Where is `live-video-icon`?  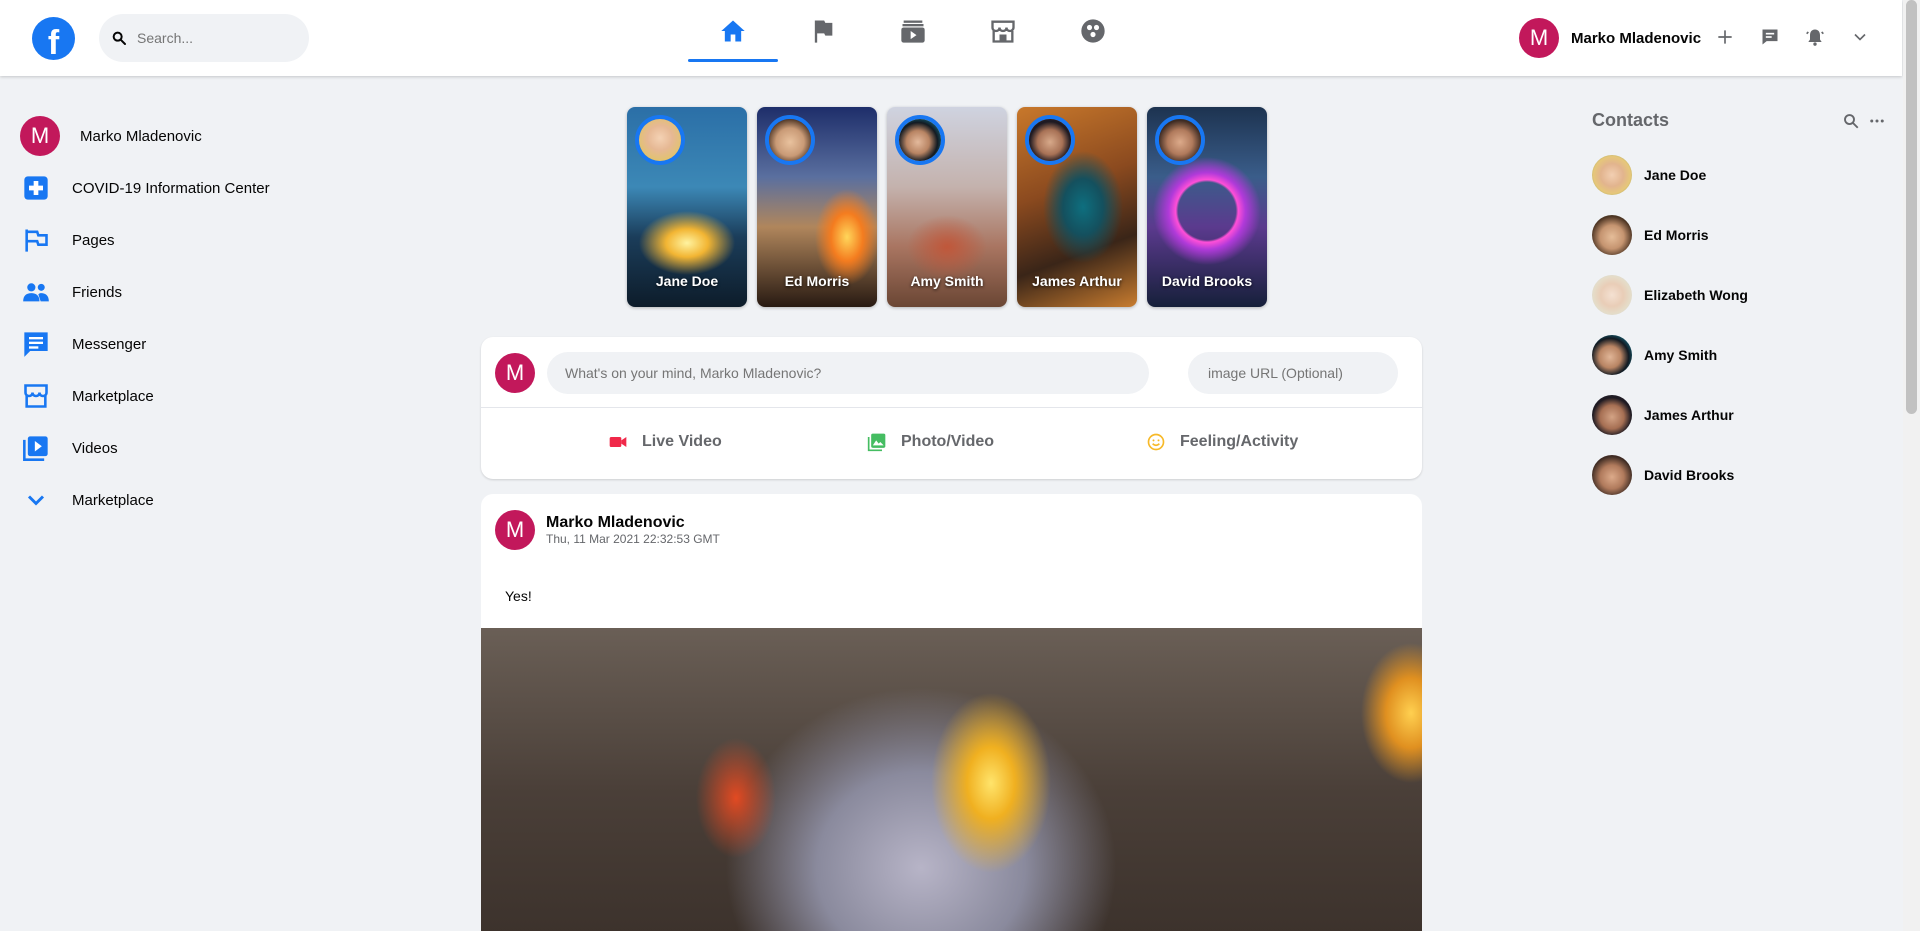
live-video-icon is located at coordinates (618, 442).